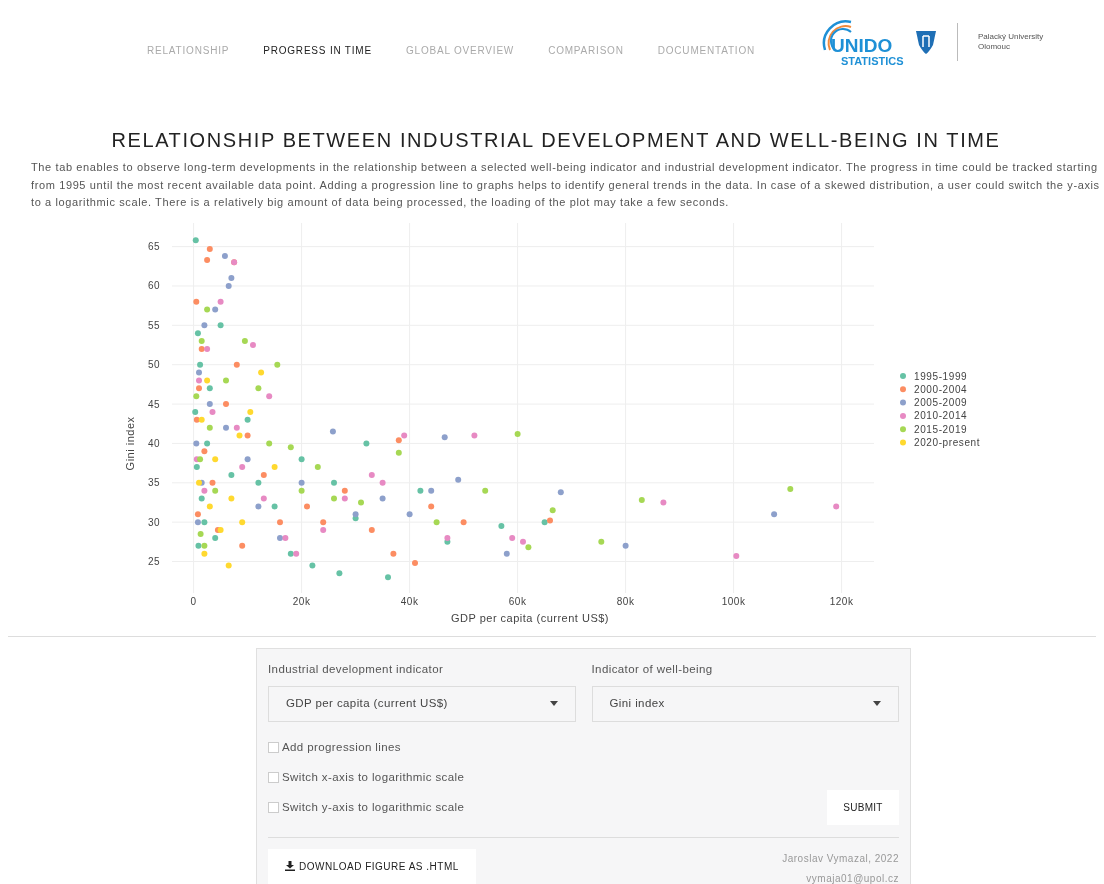  I want to click on field-label: Indicator of well-being, so click(652, 669).